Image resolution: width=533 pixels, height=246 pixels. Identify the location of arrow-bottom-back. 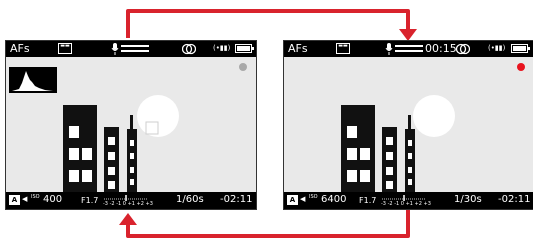
(268, 224).